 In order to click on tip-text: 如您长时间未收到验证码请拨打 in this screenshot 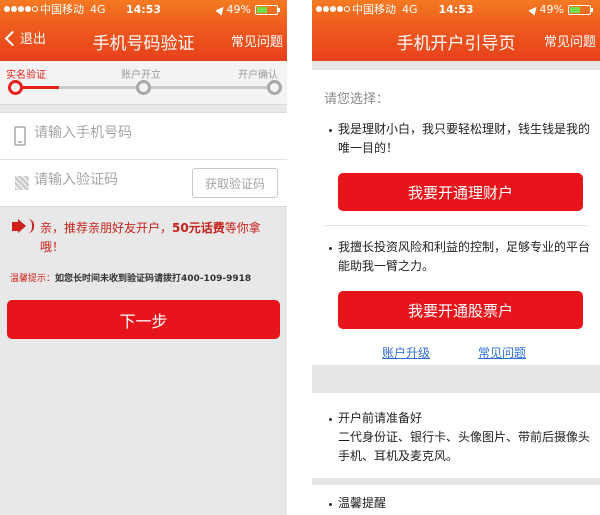, I will do `click(118, 279)`.